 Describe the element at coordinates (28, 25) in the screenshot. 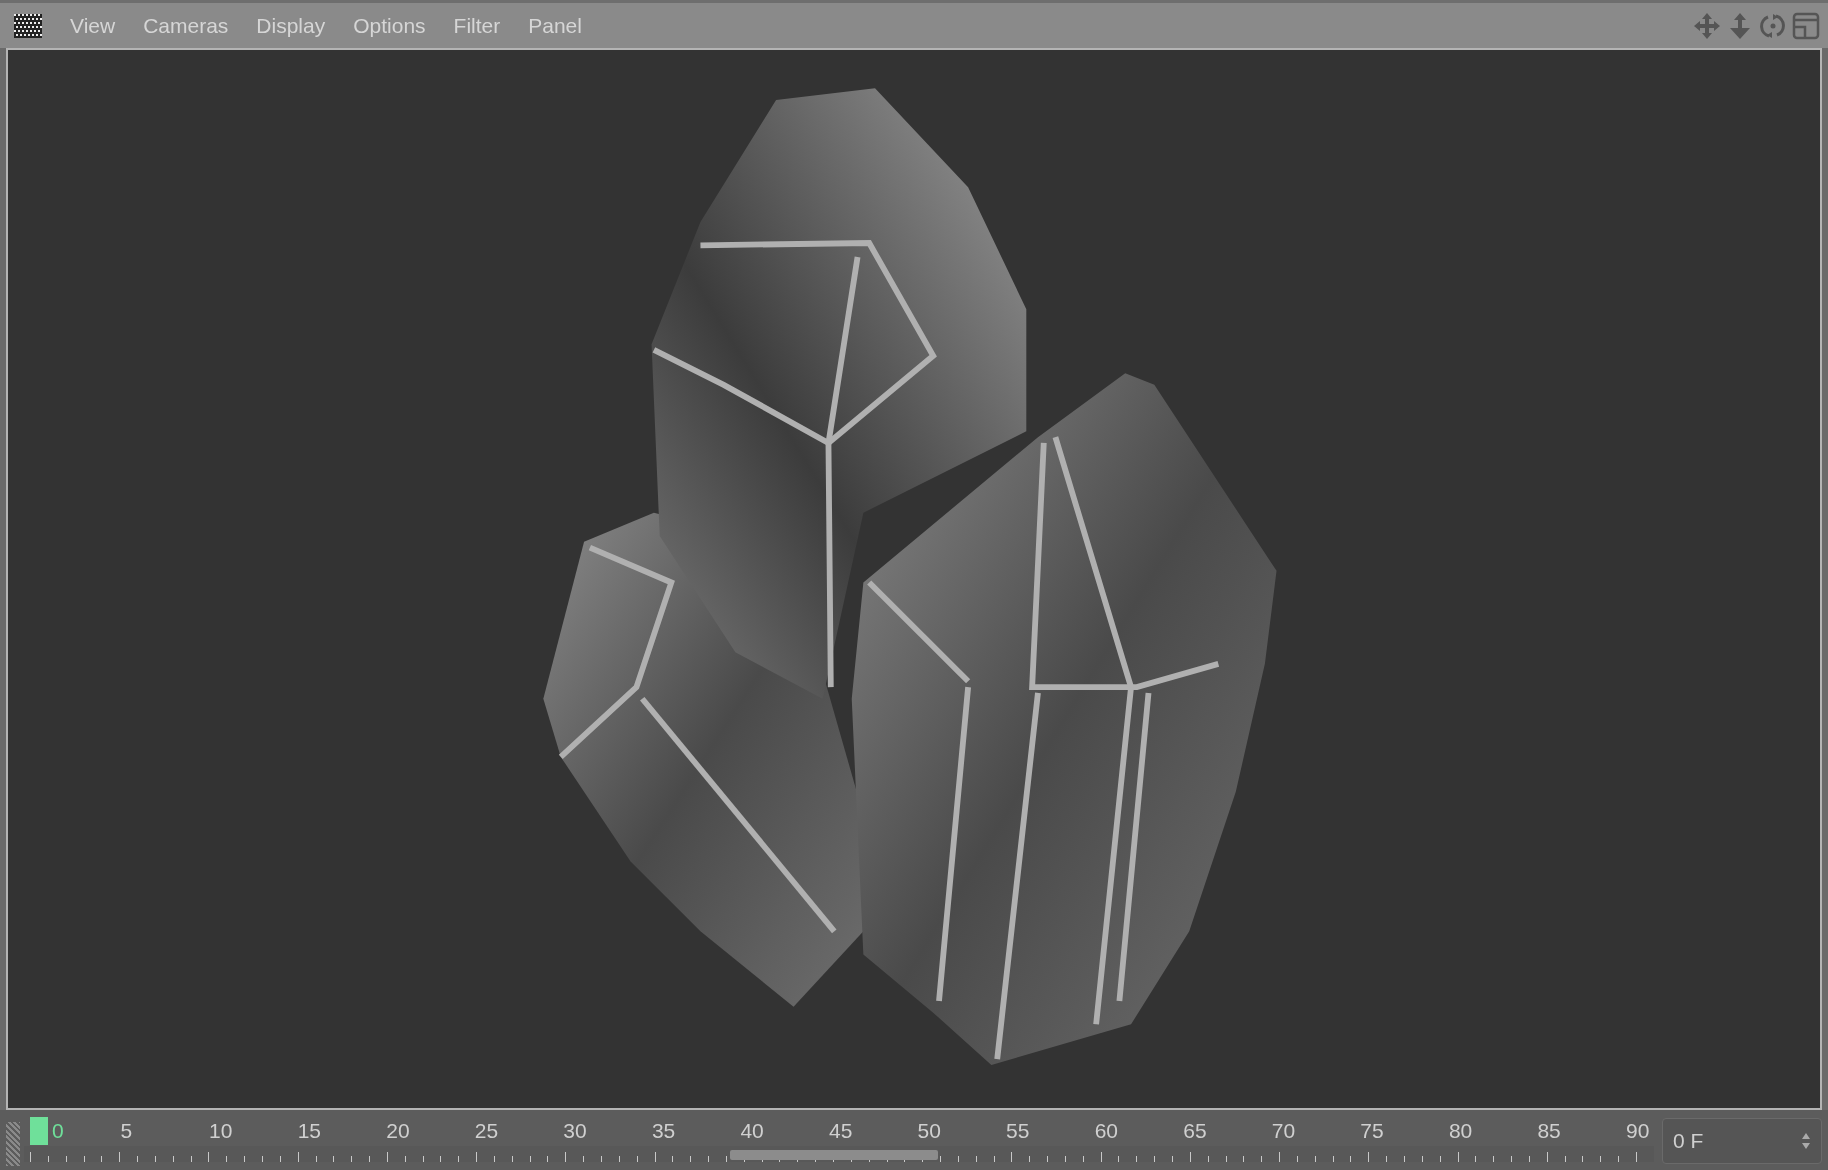

I see `grid-icon` at that location.